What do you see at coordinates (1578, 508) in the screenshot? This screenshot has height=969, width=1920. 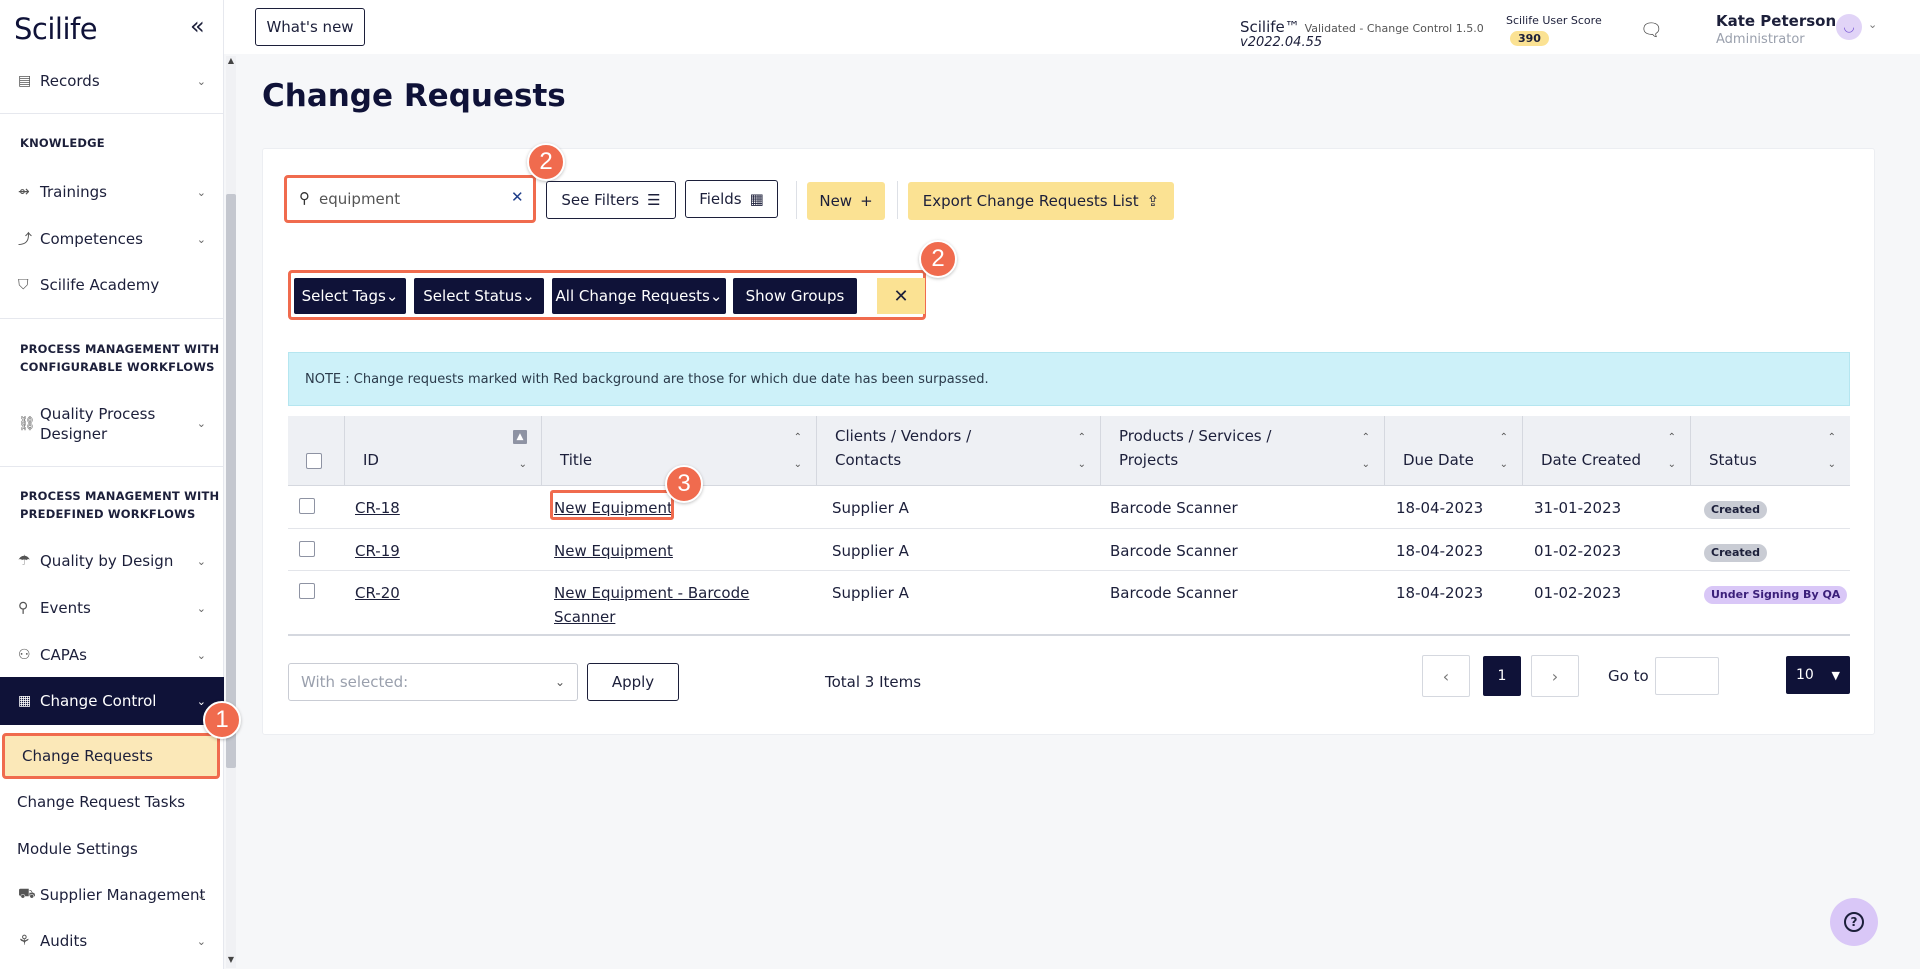 I see `row-date-created: 31-01-2023` at bounding box center [1578, 508].